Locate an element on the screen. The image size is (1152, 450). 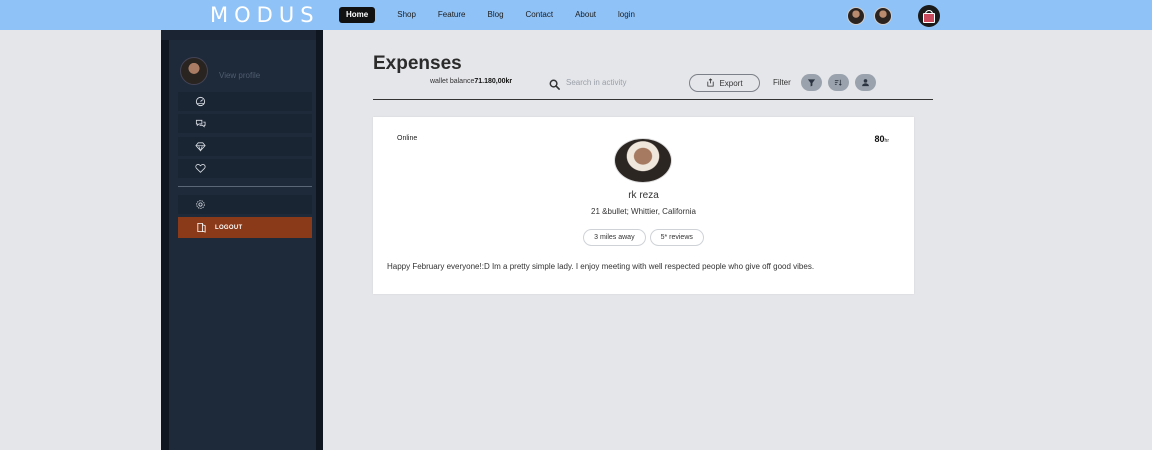
sidebar-item-dashboard is located at coordinates (245, 101).